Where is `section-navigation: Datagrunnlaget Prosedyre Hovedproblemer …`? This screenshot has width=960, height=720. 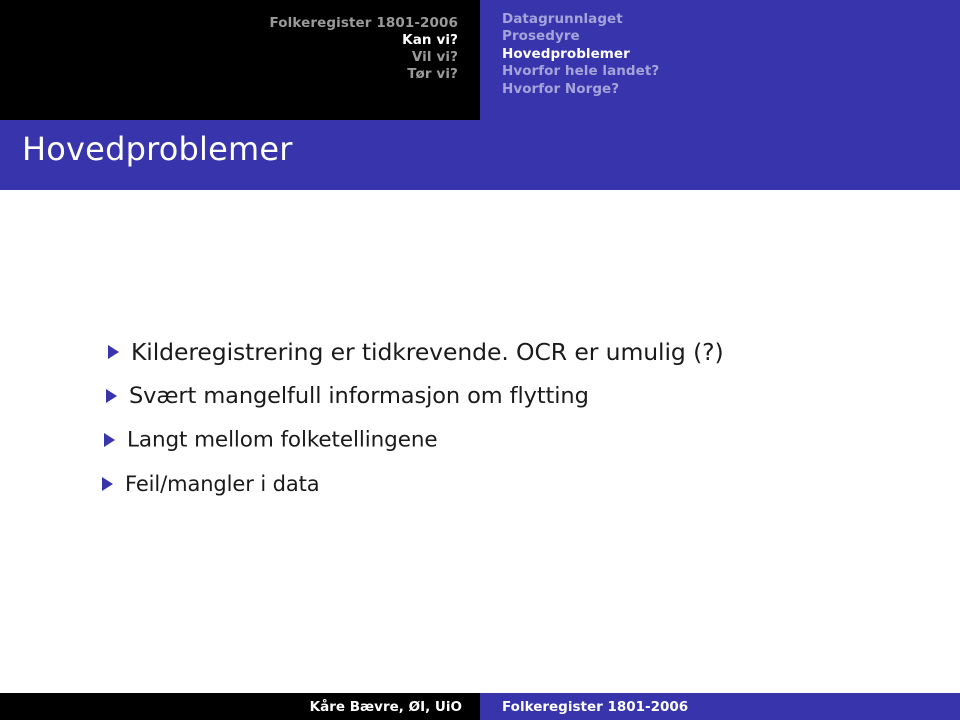
section-navigation: Datagrunnlaget Prosedyre Hovedproblemer … is located at coordinates (580, 54).